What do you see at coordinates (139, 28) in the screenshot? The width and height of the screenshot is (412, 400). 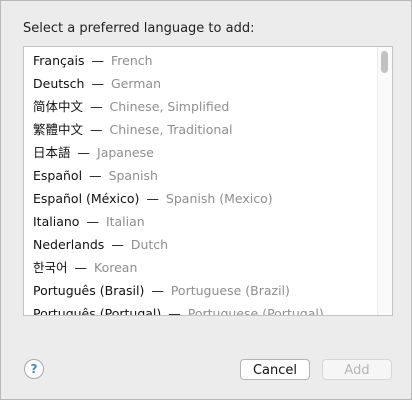 I see `dialog-title: Select a preferred language to add:` at bounding box center [139, 28].